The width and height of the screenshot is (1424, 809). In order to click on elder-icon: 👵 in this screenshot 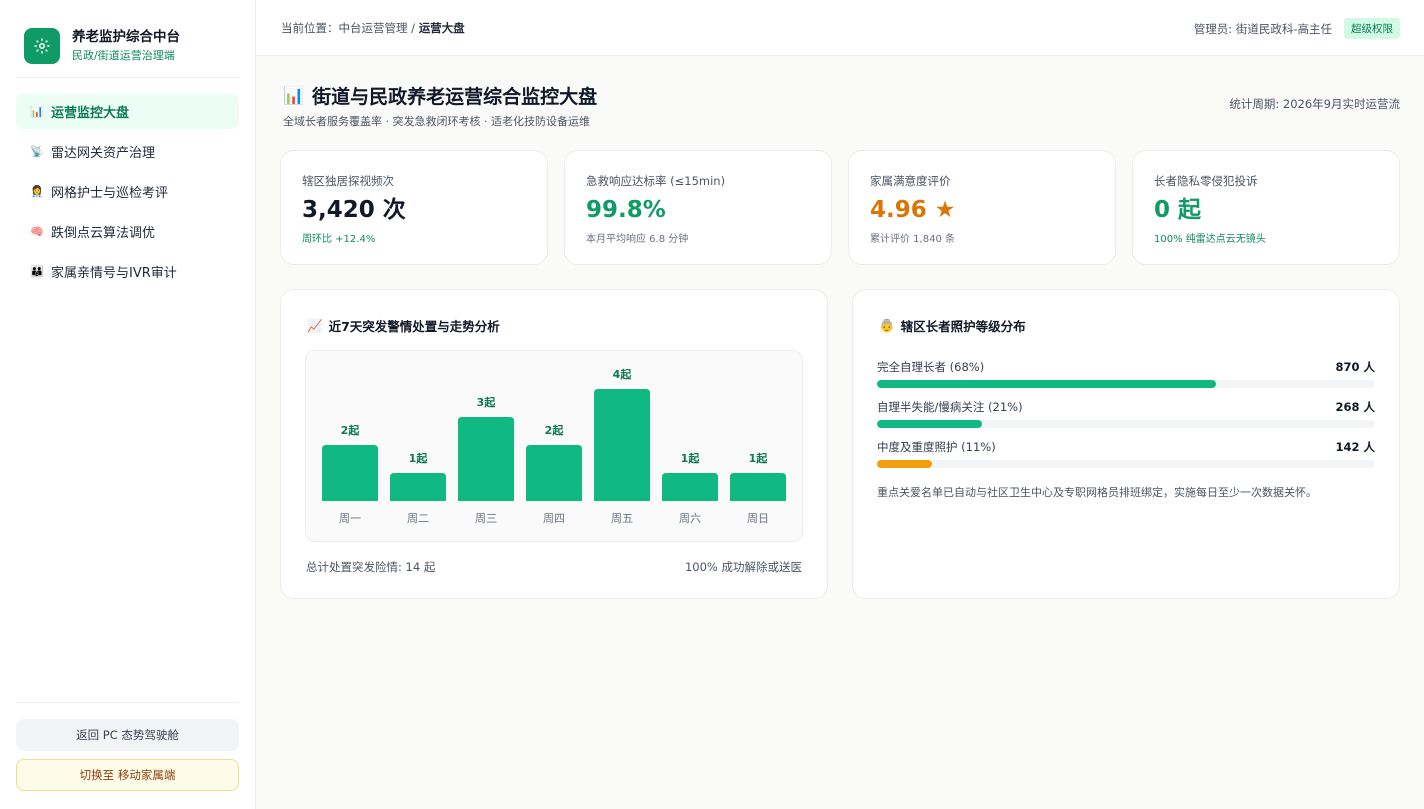, I will do `click(887, 325)`.